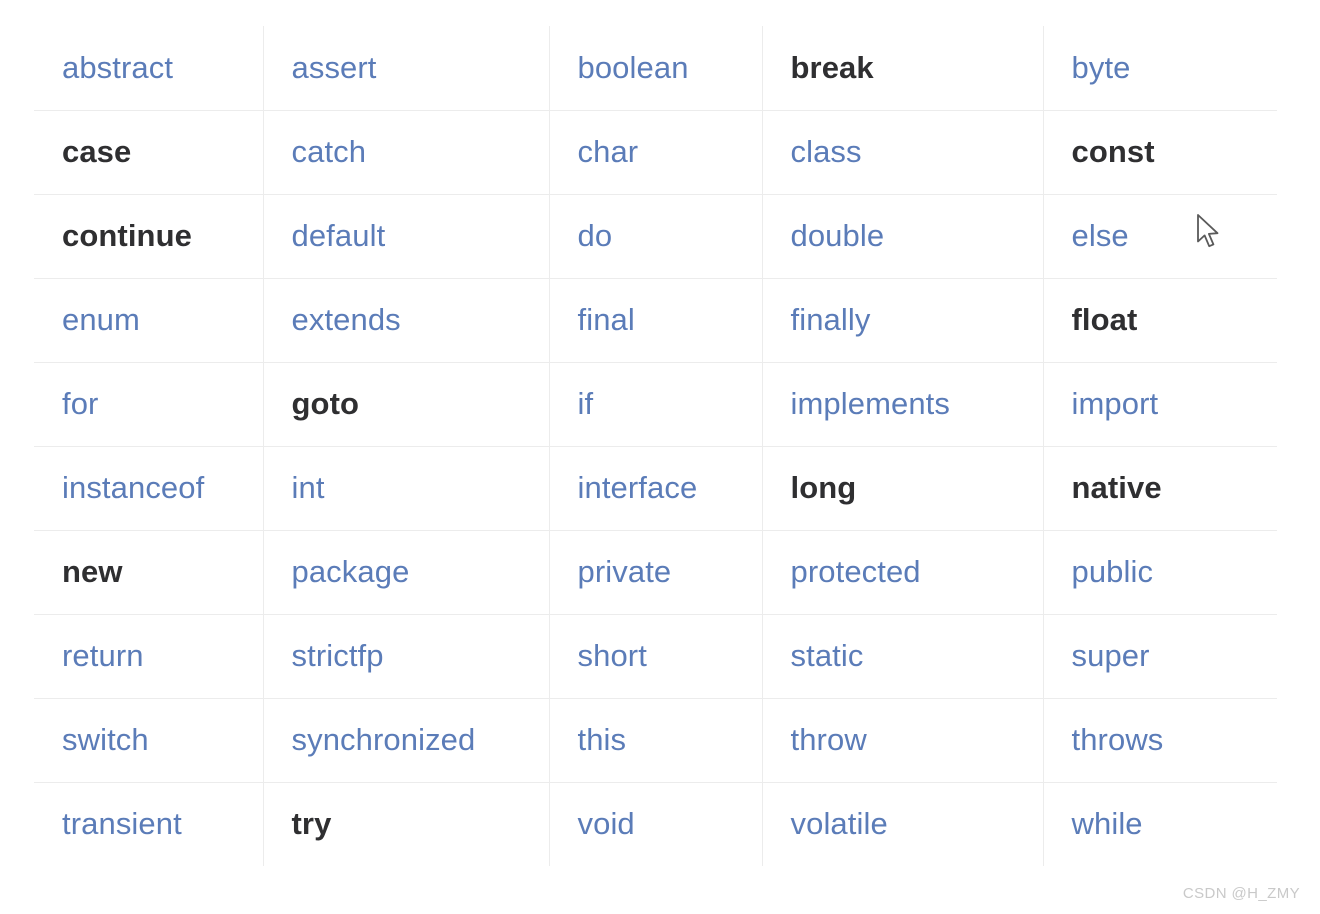 Image resolution: width=1320 pixels, height=914 pixels. What do you see at coordinates (903, 655) in the screenshot?
I see `table-cell: static` at bounding box center [903, 655].